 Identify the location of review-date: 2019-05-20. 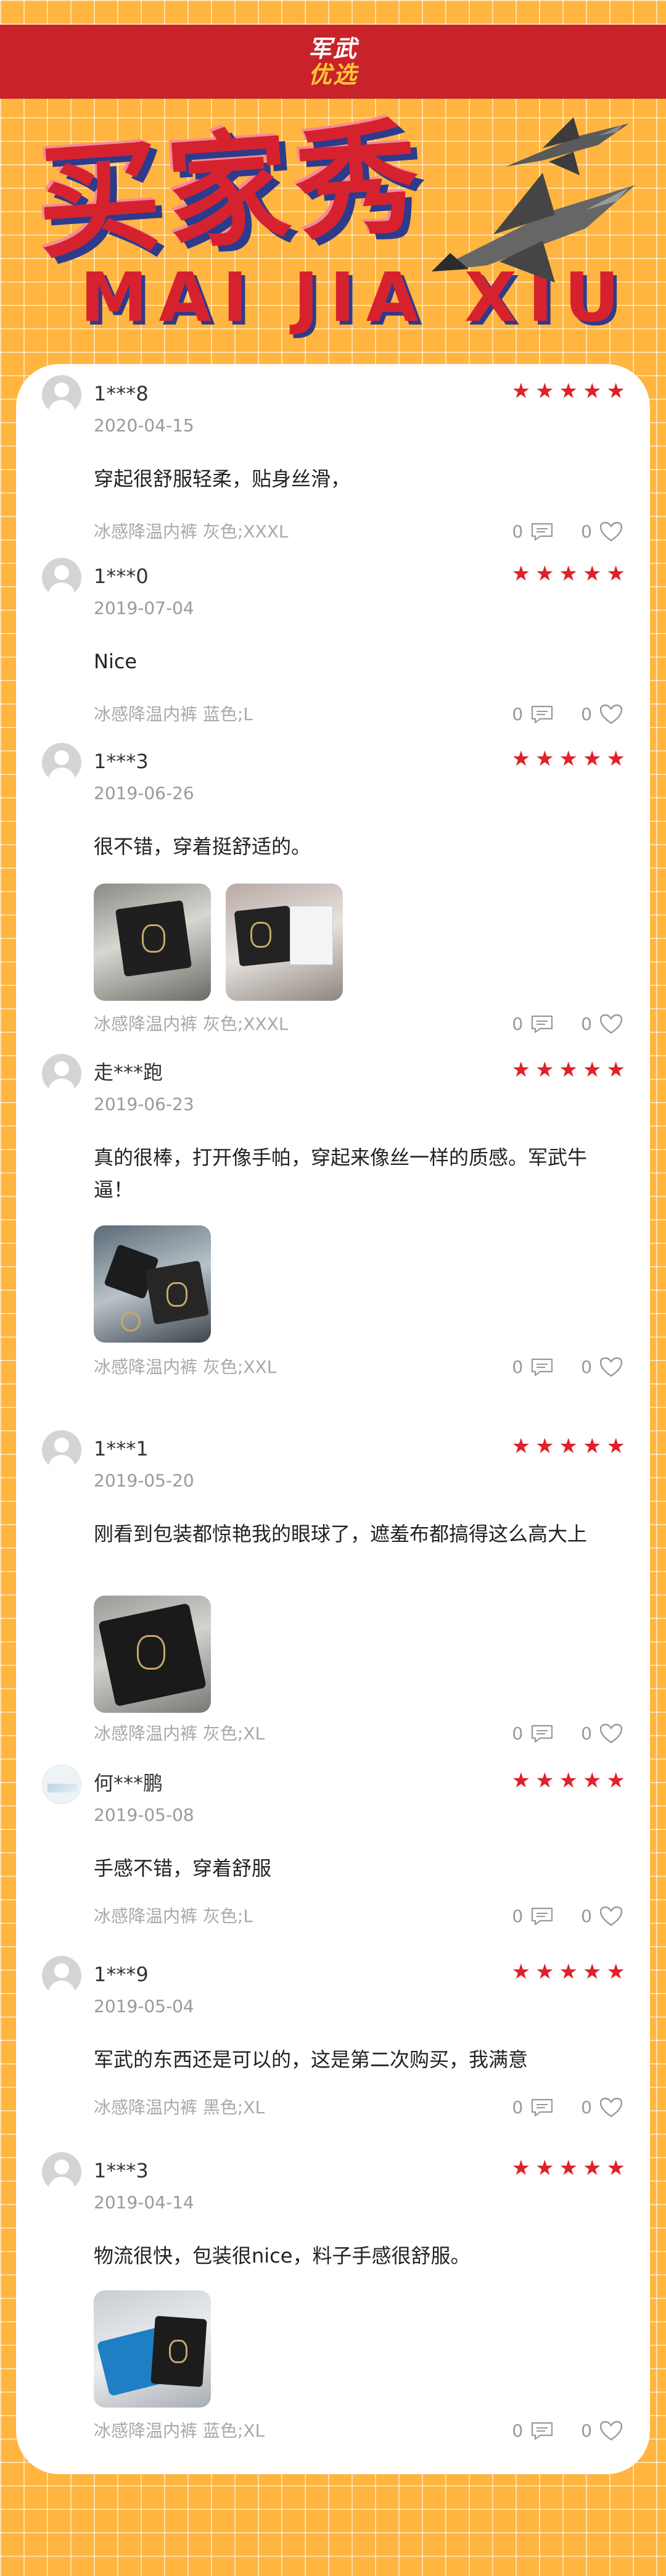
(144, 1480).